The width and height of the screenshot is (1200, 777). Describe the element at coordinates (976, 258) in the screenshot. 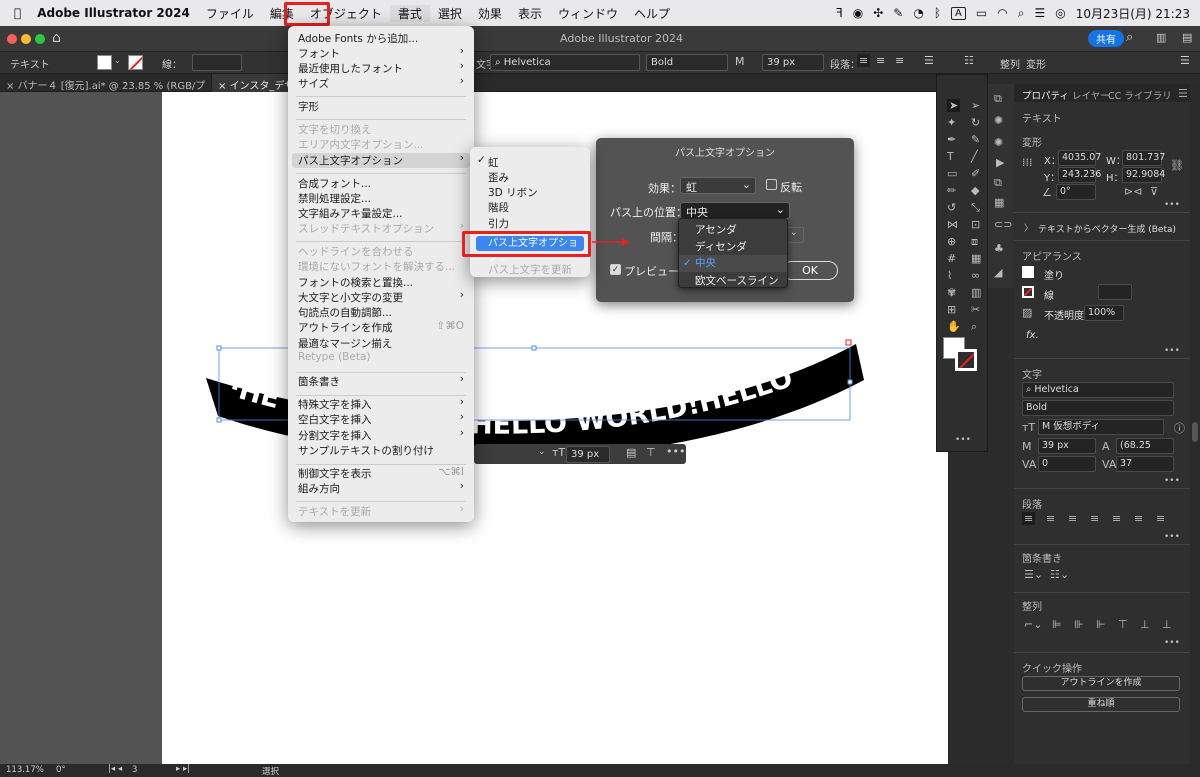

I see `gradient-tool-icon: ▦` at that location.